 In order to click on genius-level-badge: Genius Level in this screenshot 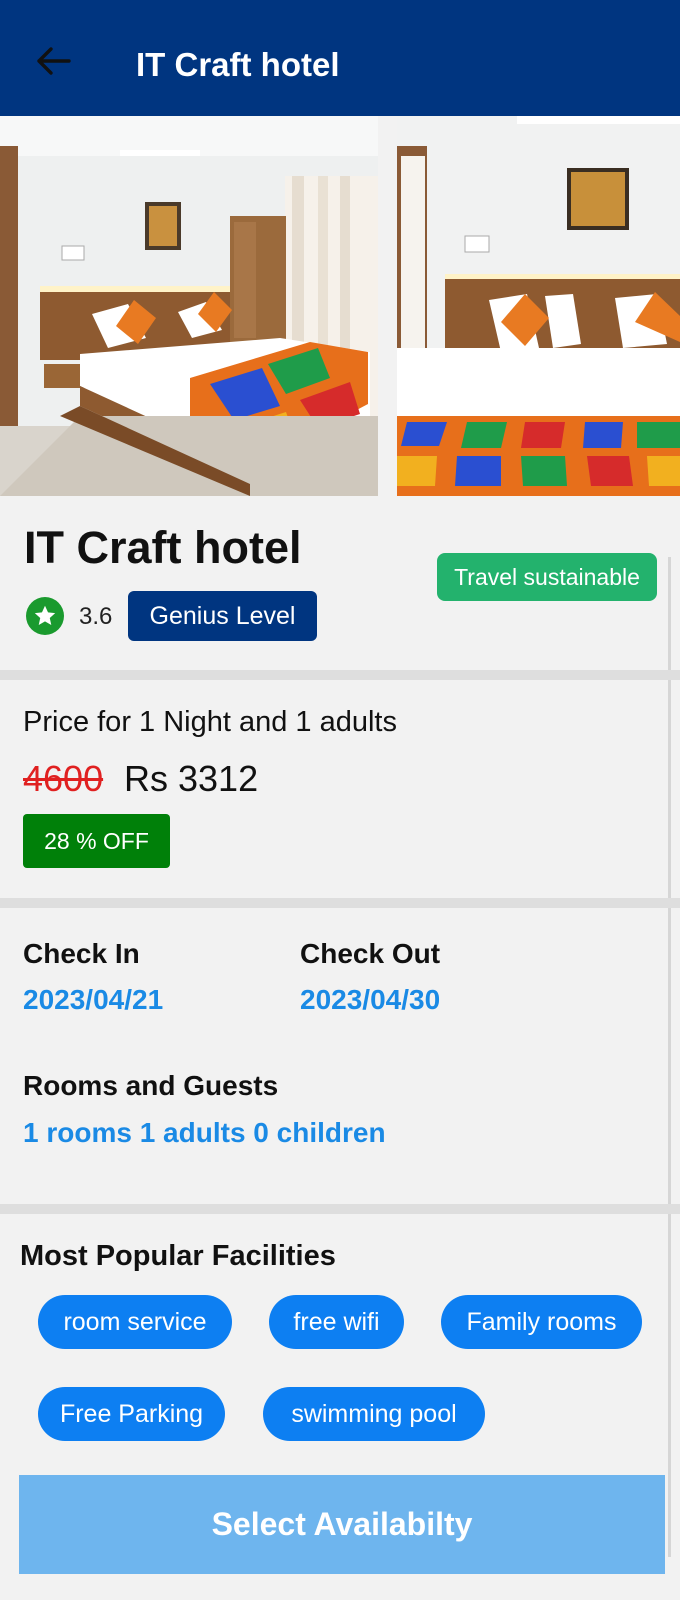, I will do `click(222, 616)`.